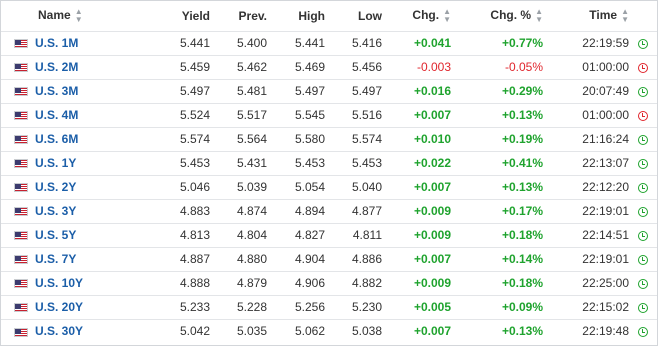 This screenshot has height=346, width=658. Describe the element at coordinates (606, 43) in the screenshot. I see `time-cell: 22:19:59` at that location.